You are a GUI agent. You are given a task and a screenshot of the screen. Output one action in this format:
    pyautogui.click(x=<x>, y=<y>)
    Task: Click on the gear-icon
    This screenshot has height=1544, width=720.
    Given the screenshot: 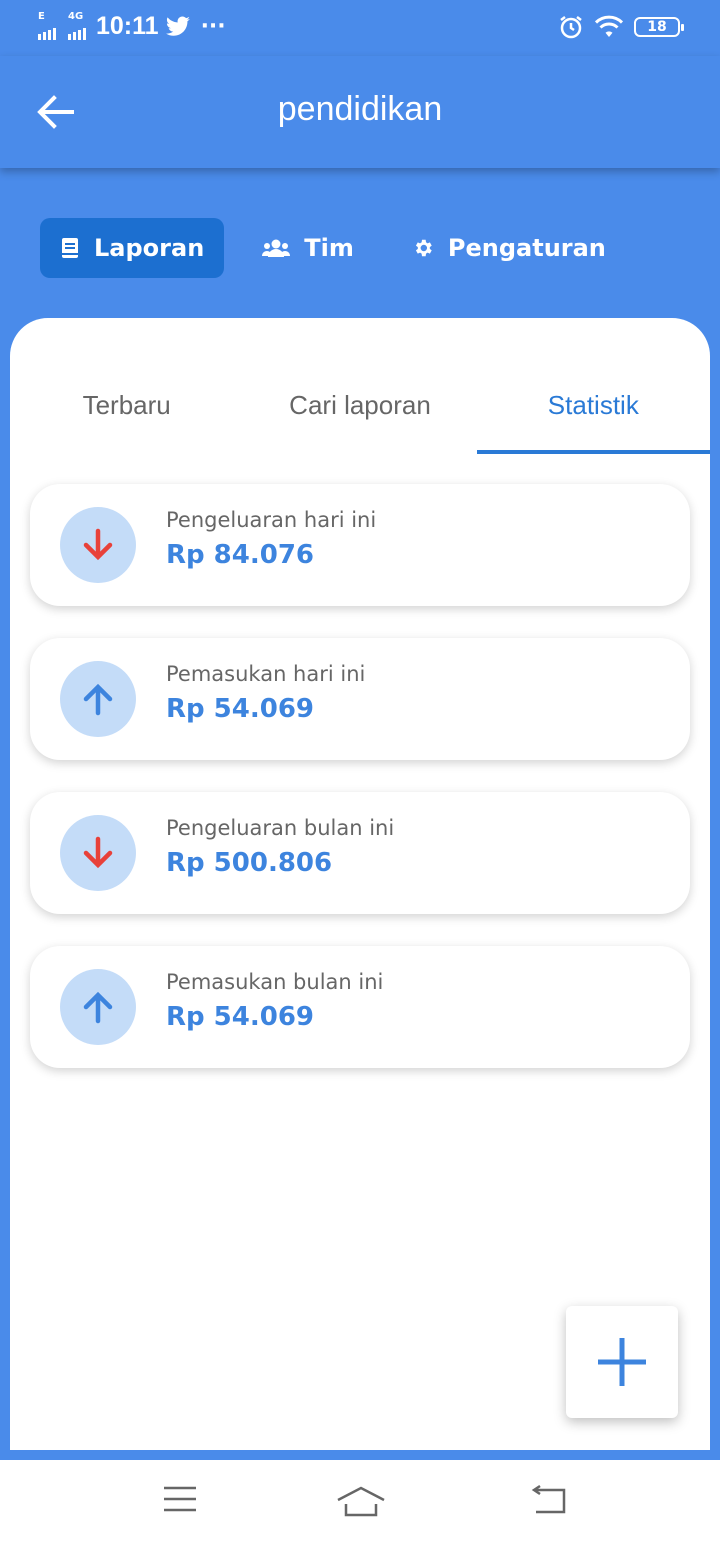 What is the action you would take?
    pyautogui.click(x=423, y=248)
    